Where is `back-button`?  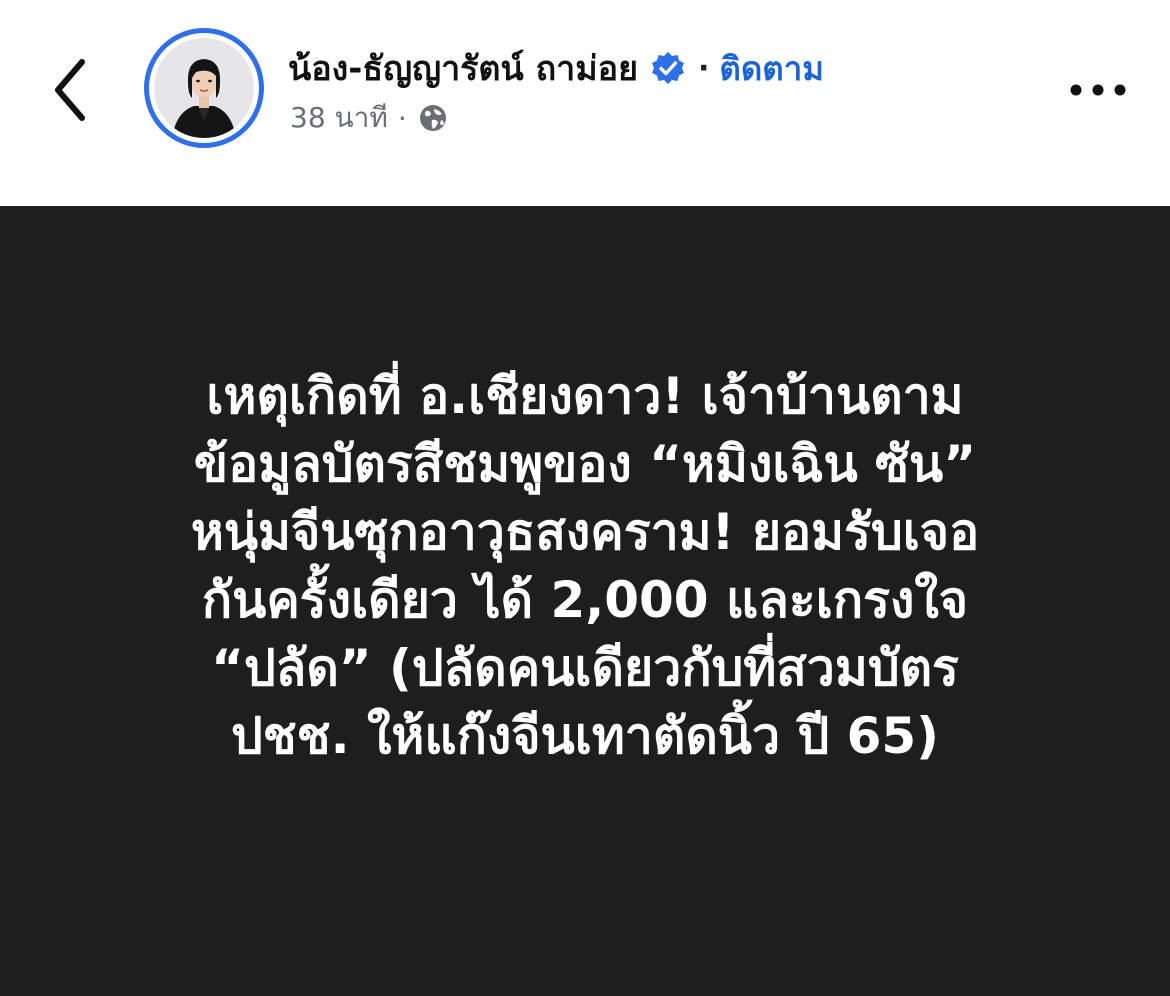
back-button is located at coordinates (74, 90).